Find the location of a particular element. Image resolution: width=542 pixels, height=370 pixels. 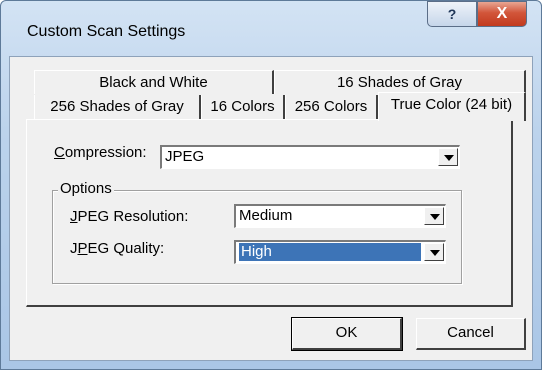

close-button: X is located at coordinates (502, 14).